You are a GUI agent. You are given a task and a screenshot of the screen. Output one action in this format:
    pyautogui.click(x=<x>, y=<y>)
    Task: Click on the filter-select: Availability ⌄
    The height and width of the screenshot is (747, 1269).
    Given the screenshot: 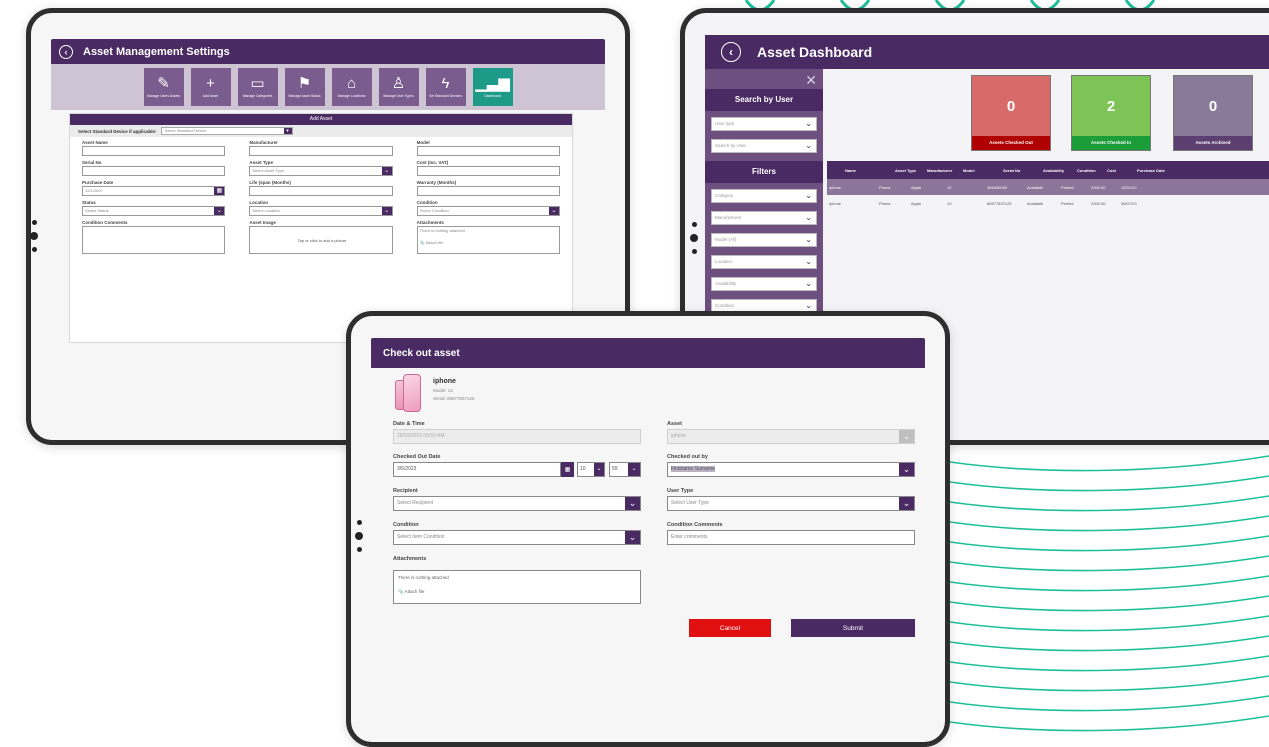 What is the action you would take?
    pyautogui.click(x=764, y=284)
    